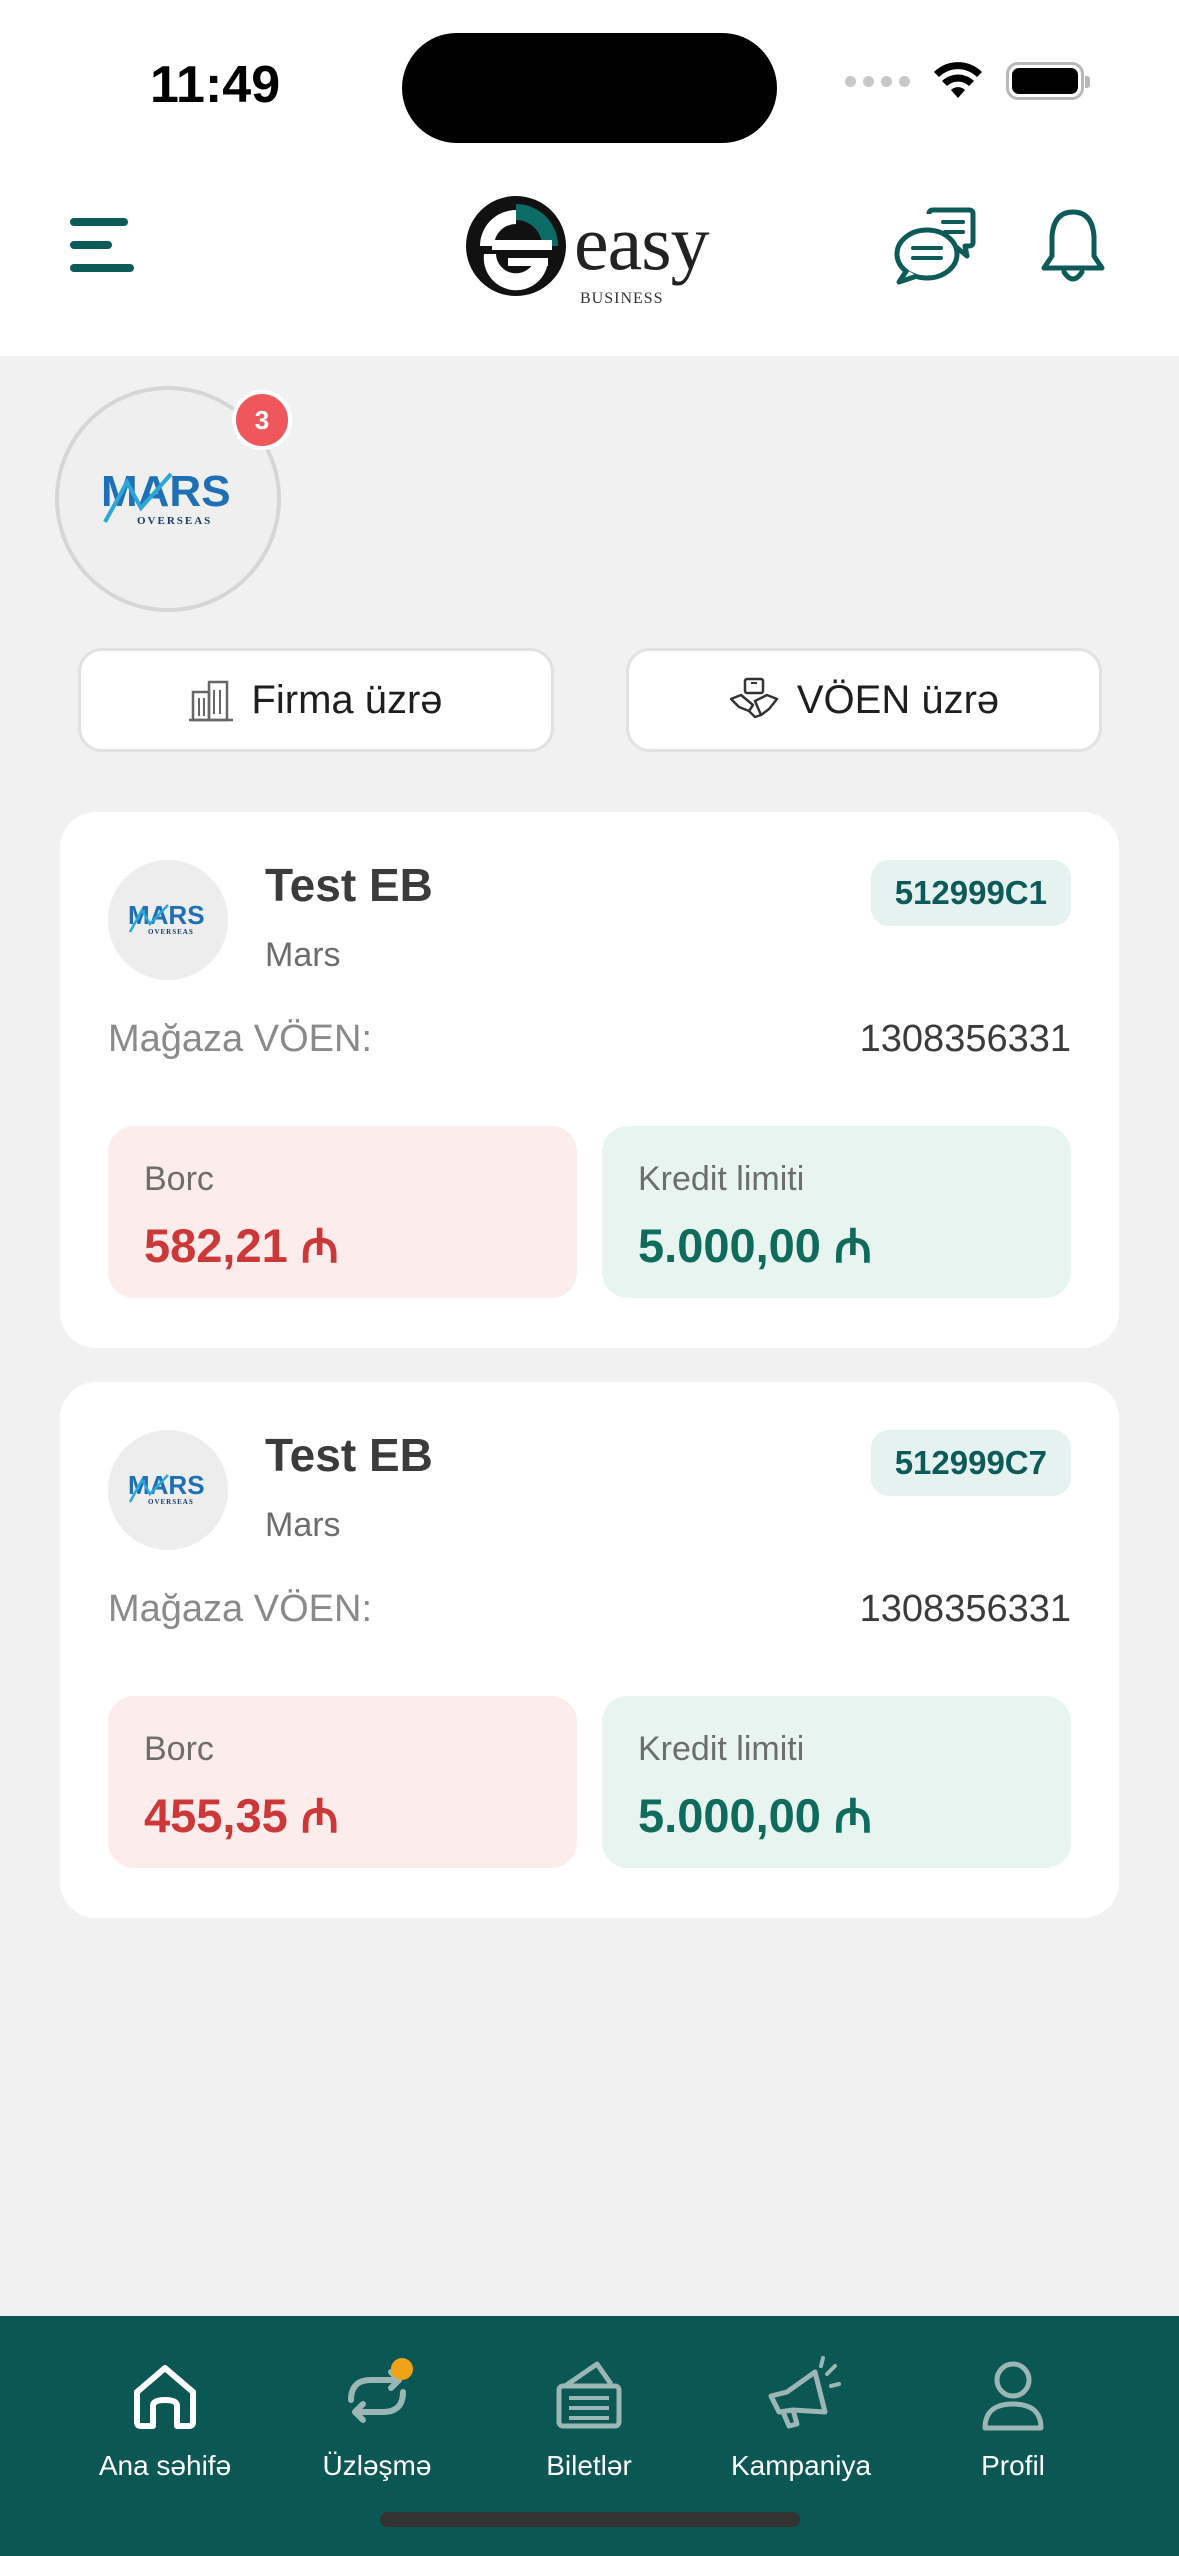 This screenshot has height=2556, width=1179. I want to click on nav-campaigns: Kampaniya, so click(801, 2411).